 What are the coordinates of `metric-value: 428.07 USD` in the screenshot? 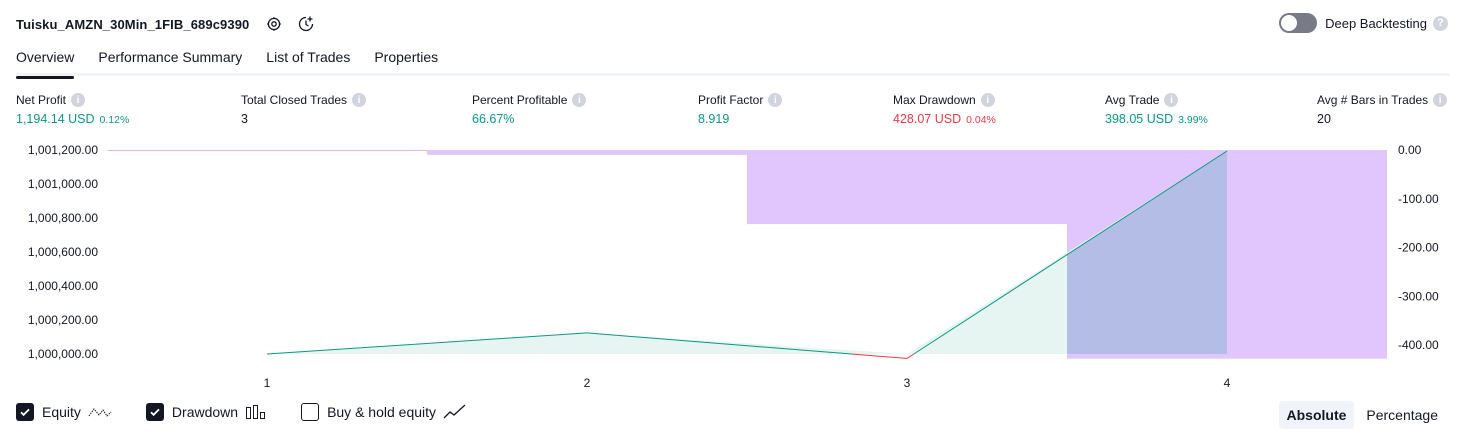 It's located at (927, 119).